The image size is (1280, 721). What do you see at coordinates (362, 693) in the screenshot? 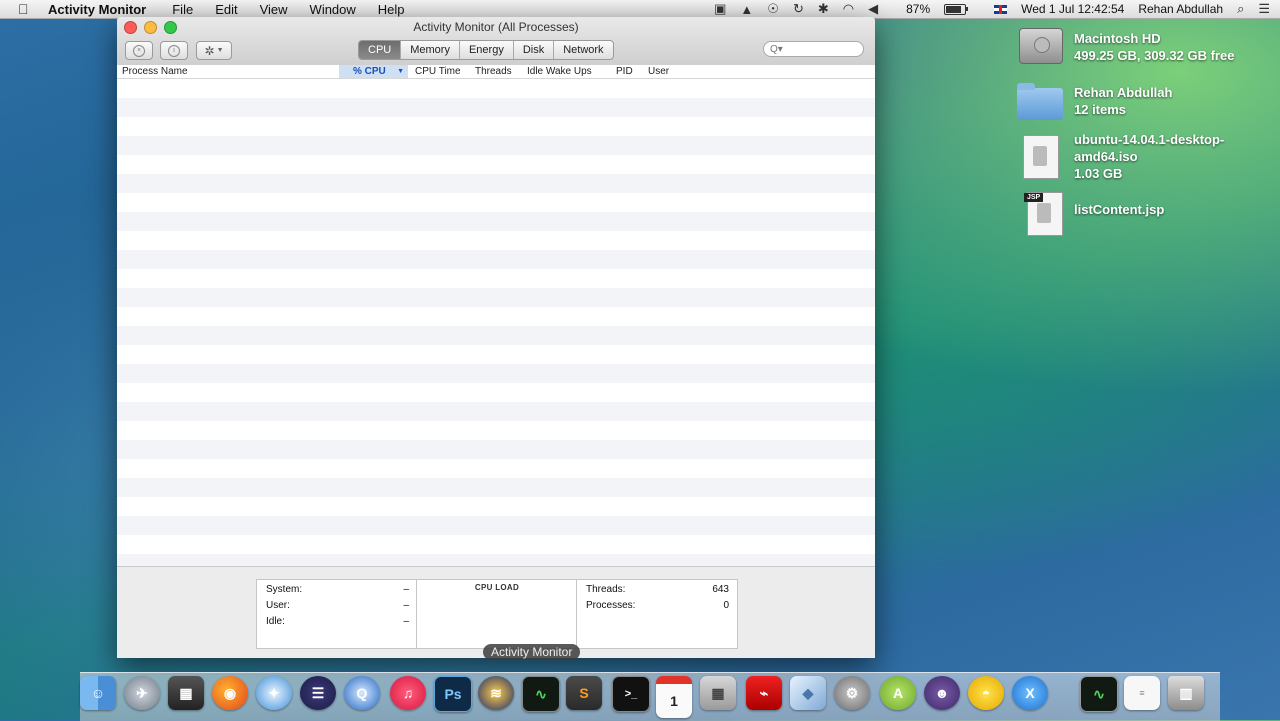
I see `quicktime-icon: Q` at bounding box center [362, 693].